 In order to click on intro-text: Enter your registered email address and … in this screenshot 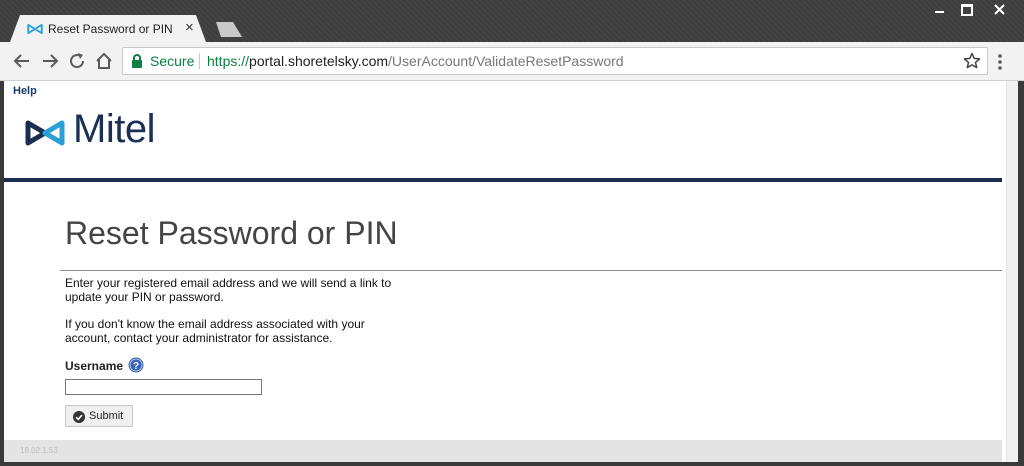, I will do `click(235, 290)`.